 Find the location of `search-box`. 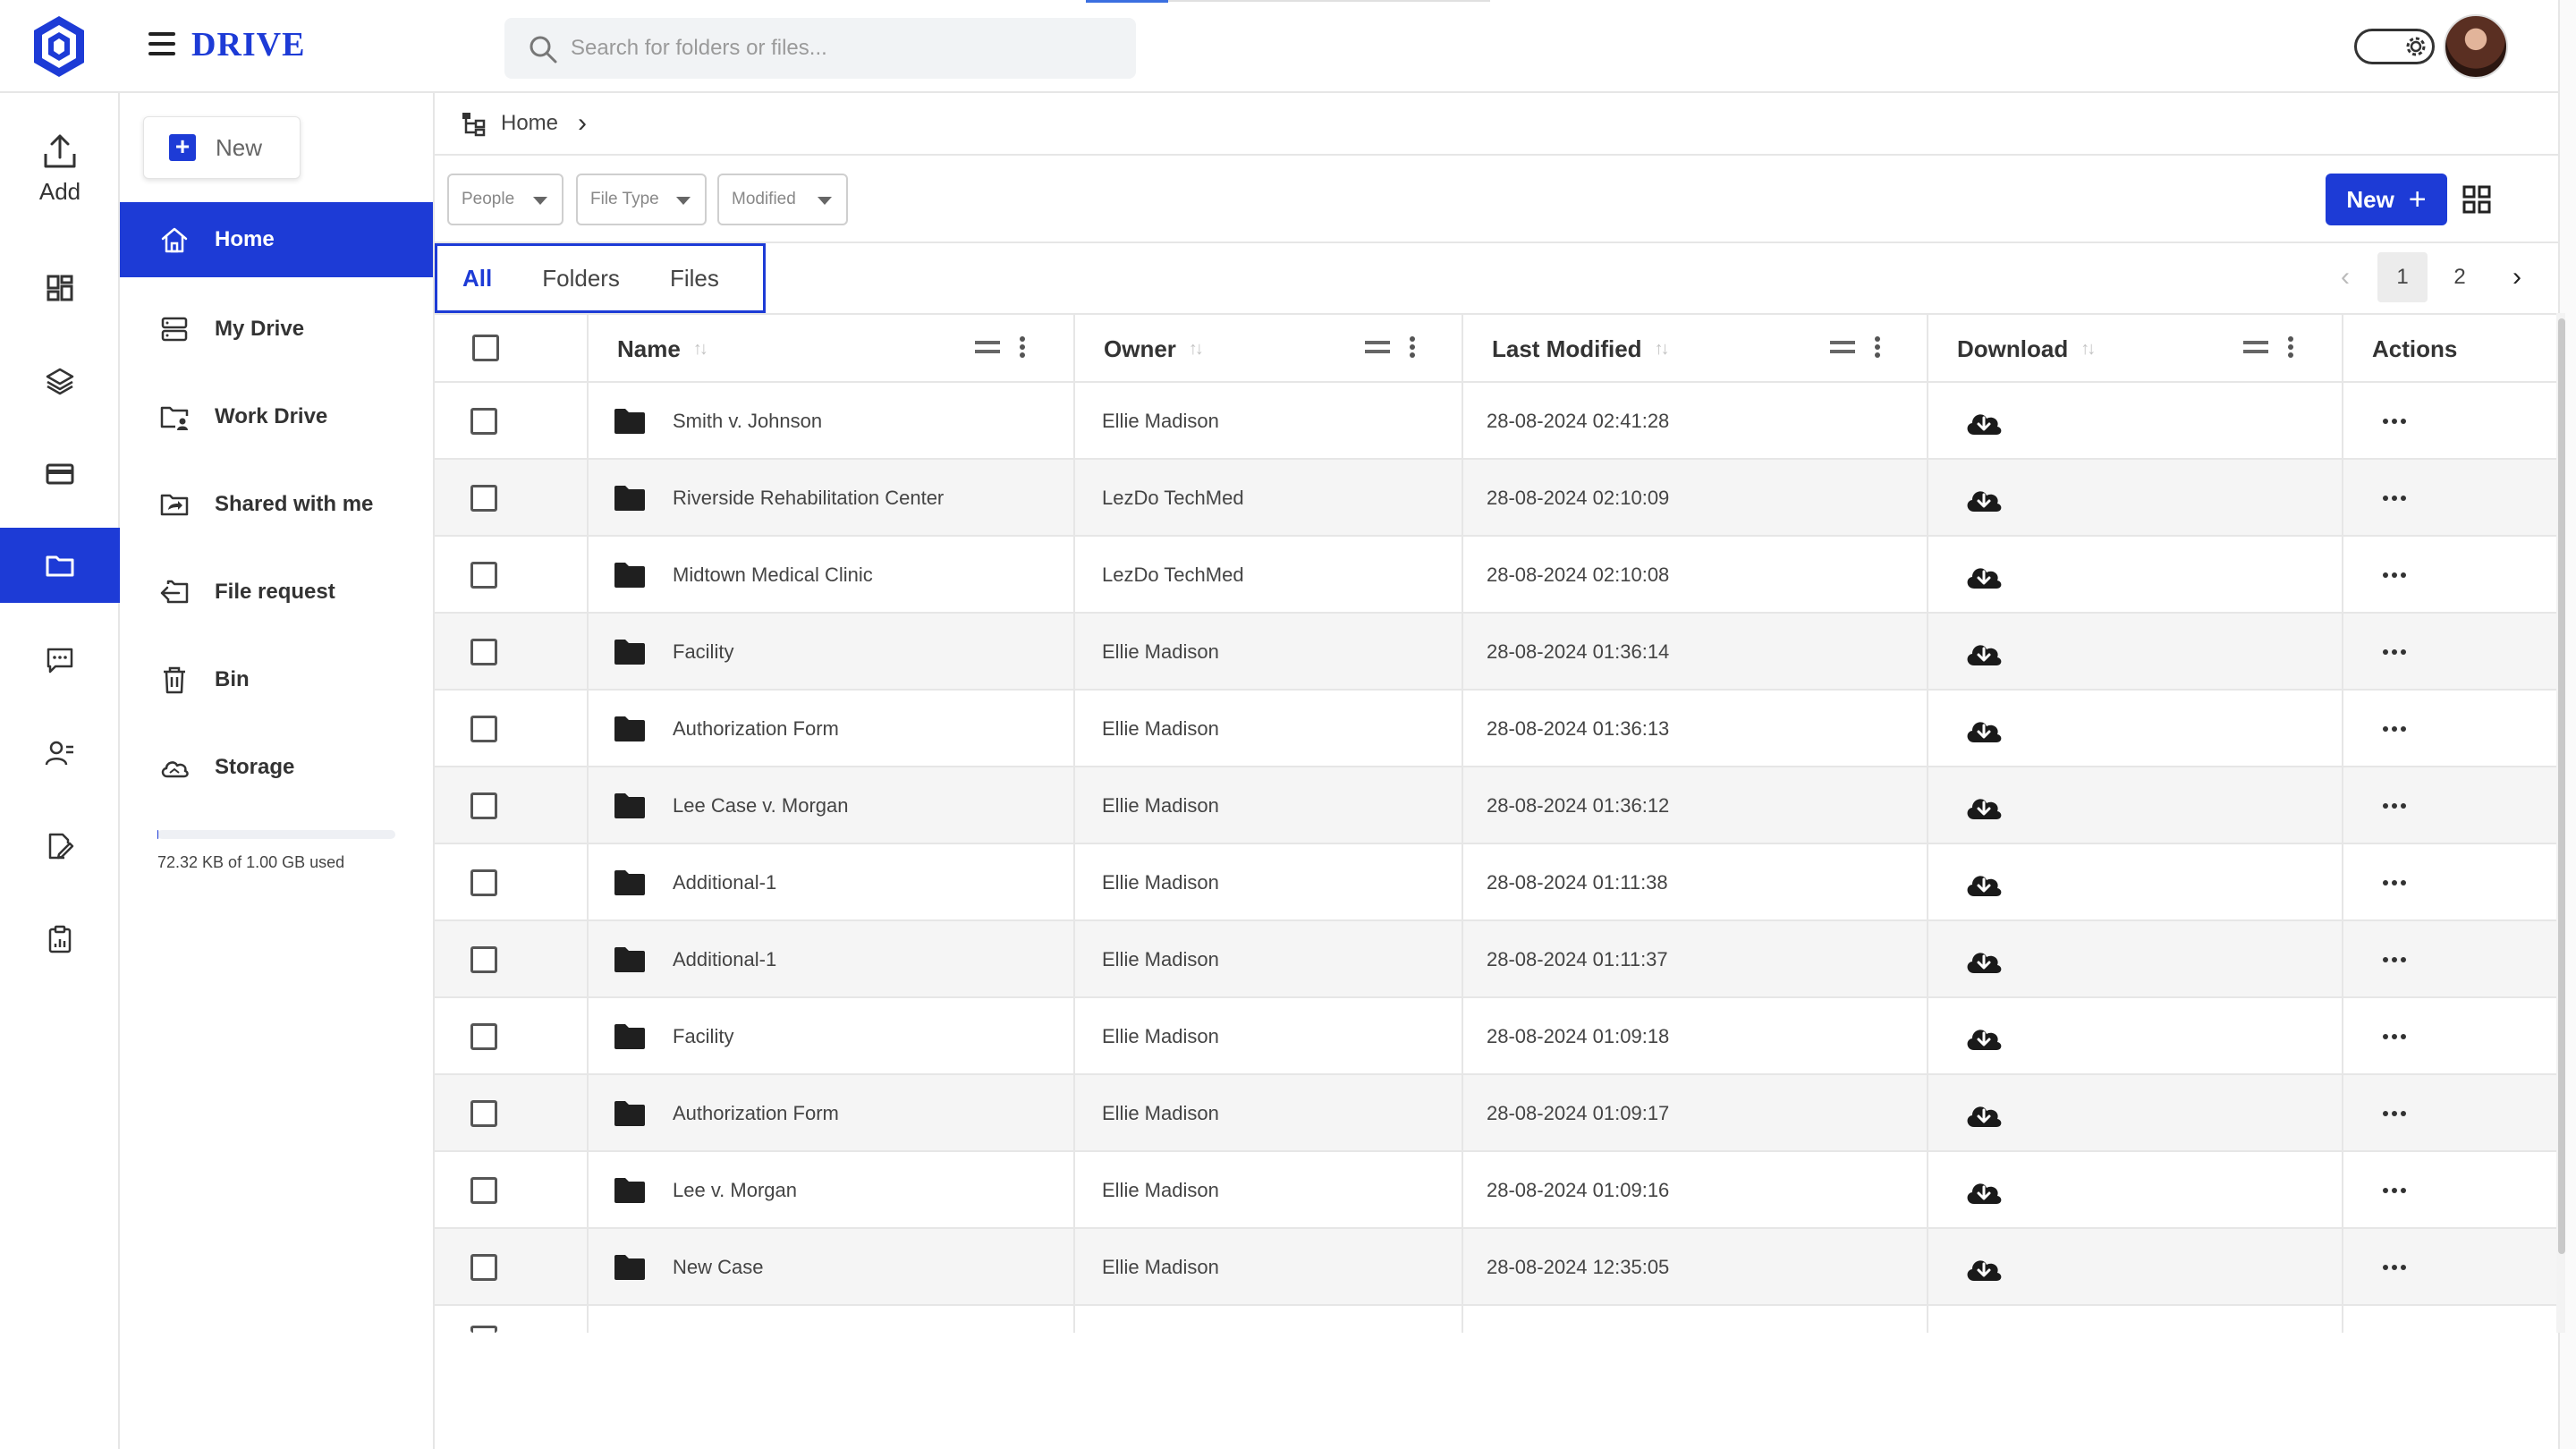

search-box is located at coordinates (820, 48).